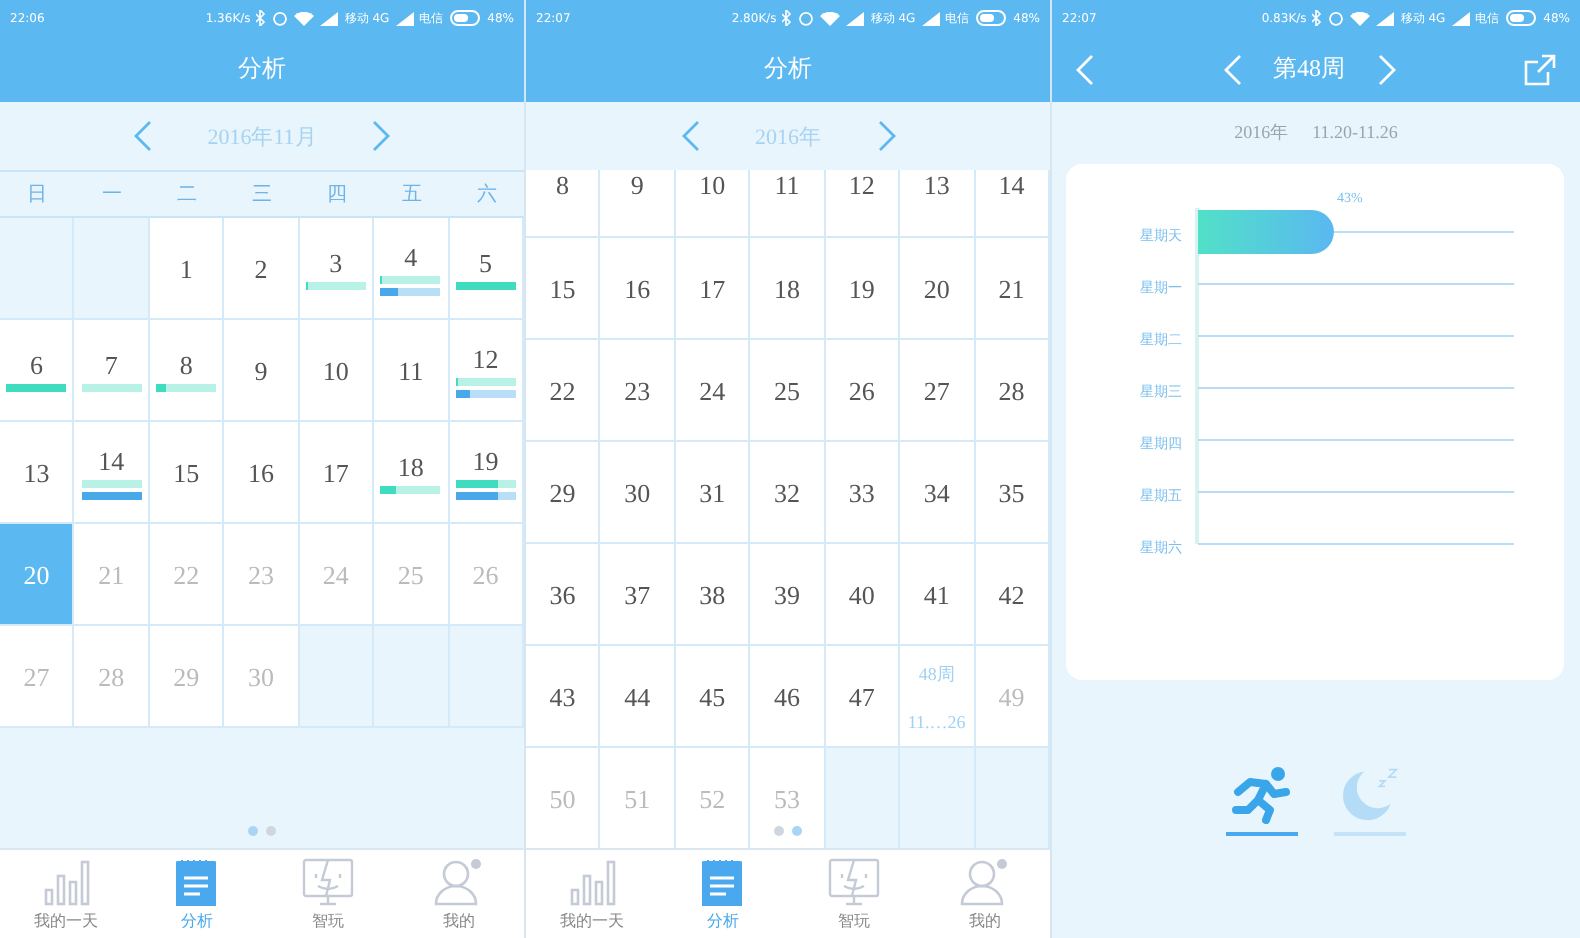  Describe the element at coordinates (260, 574) in the screenshot. I see `day-number: 23` at that location.